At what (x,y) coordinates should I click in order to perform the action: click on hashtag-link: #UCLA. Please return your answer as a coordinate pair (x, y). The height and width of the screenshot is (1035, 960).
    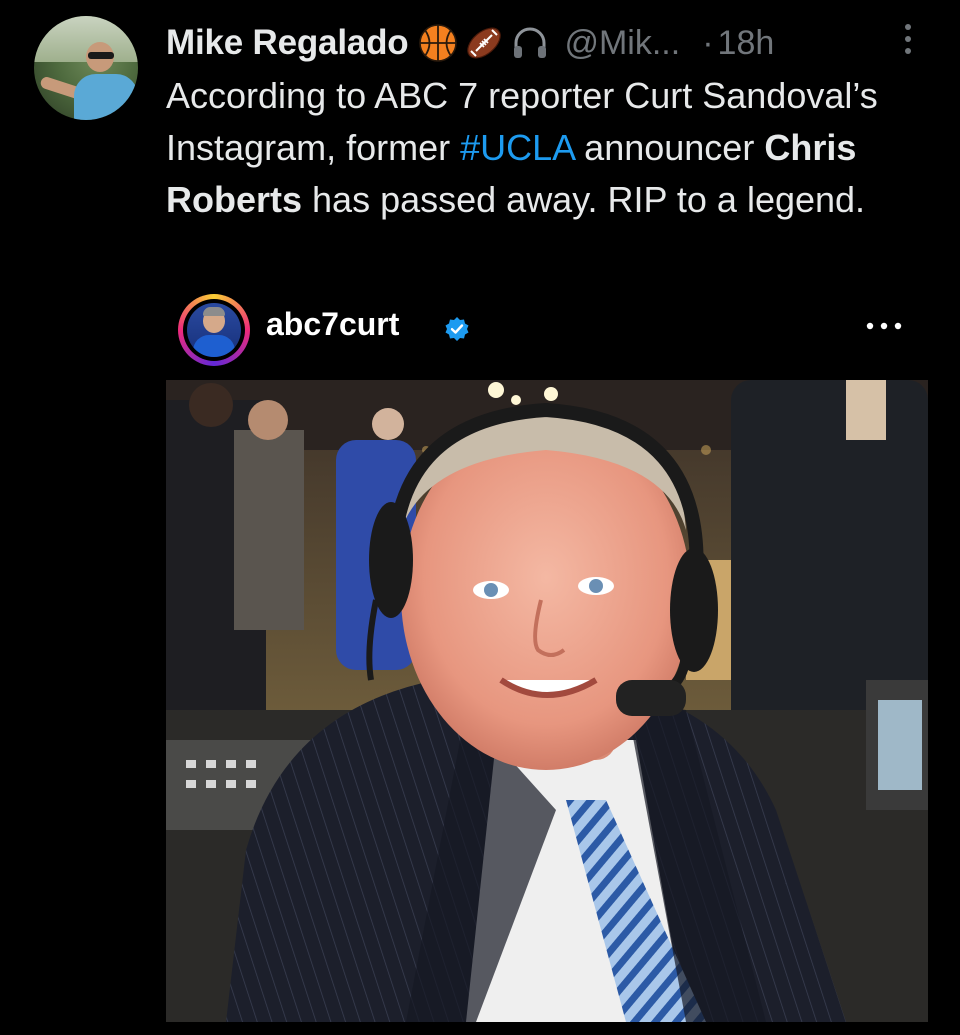
    Looking at the image, I should click on (517, 147).